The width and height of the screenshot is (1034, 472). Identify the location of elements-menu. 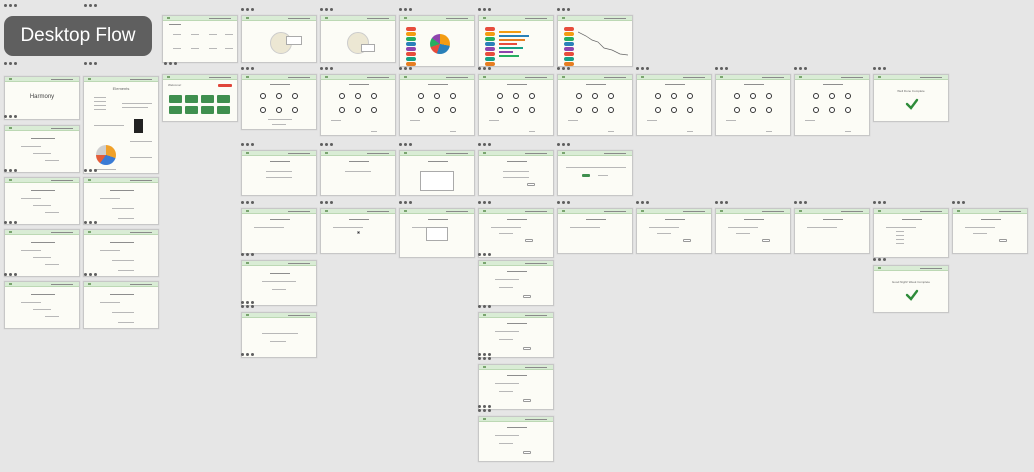
(91, 64).